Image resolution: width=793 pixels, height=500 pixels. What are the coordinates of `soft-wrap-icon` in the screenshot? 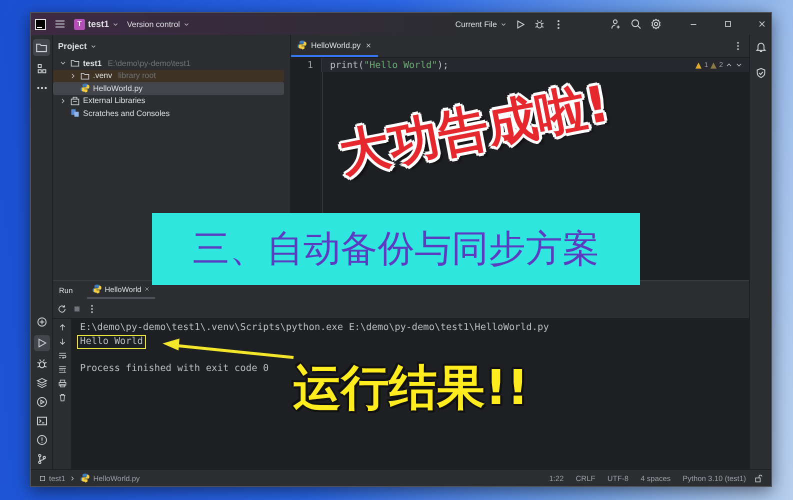 It's located at (62, 355).